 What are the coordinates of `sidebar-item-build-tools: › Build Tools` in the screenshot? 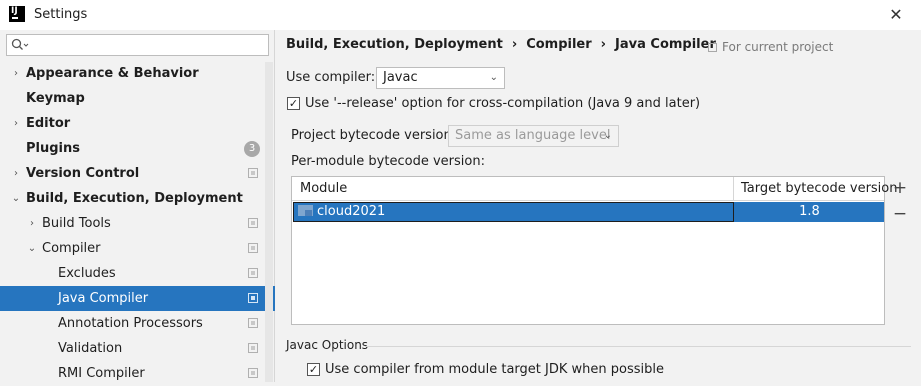 It's located at (132, 223).